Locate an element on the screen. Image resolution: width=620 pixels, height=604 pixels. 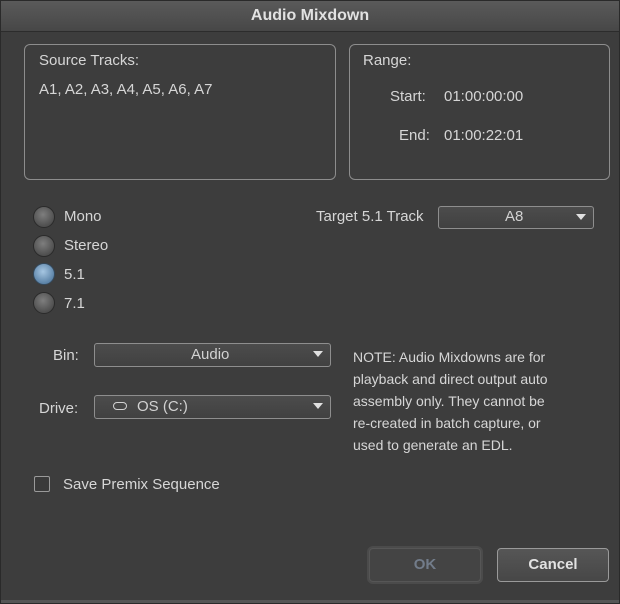
bin-select: Audio is located at coordinates (212, 355).